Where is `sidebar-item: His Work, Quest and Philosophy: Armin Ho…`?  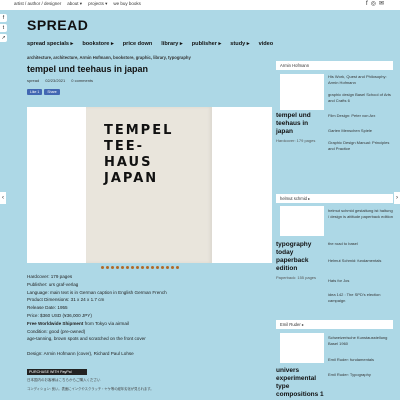 sidebar-item: His Work, Quest and Philosophy: Armin Ho… is located at coordinates (360, 79).